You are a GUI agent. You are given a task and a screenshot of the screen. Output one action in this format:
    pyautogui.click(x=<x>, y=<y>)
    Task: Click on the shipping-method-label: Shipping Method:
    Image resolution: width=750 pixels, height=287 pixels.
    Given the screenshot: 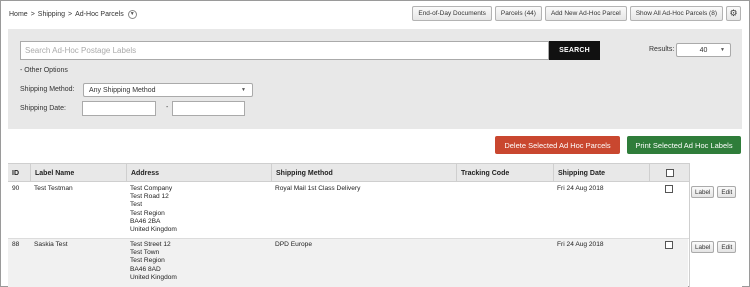 What is the action you would take?
    pyautogui.click(x=47, y=89)
    